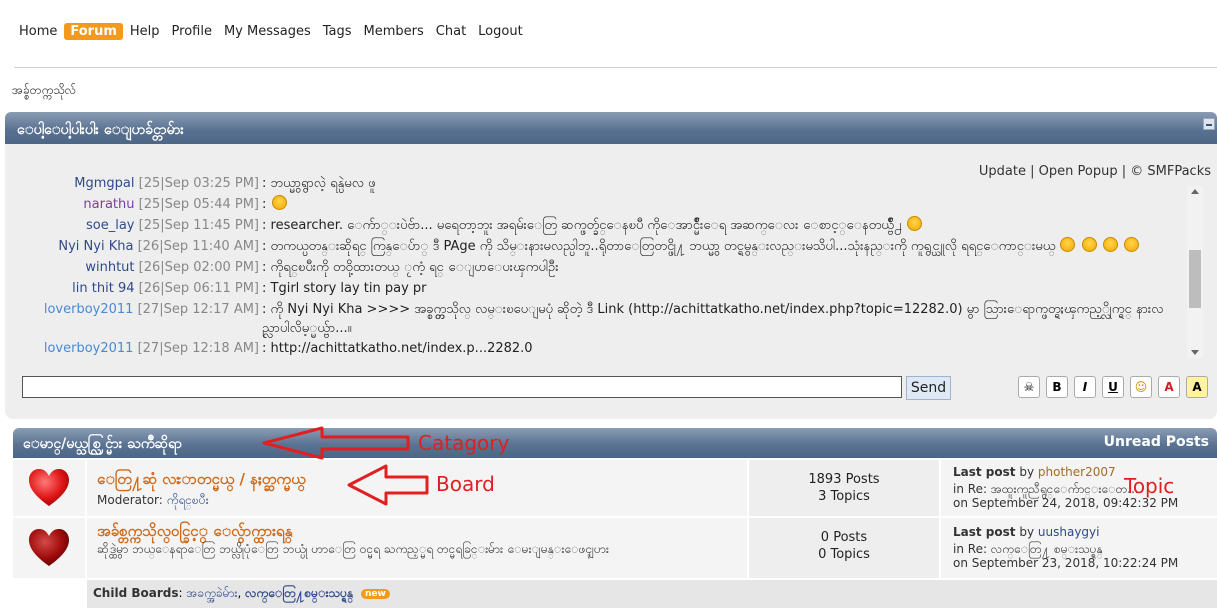 The height and width of the screenshot is (608, 1217). Describe the element at coordinates (198, 309) in the screenshot. I see `shout-time: [27|Sep 12:17 AM]` at that location.